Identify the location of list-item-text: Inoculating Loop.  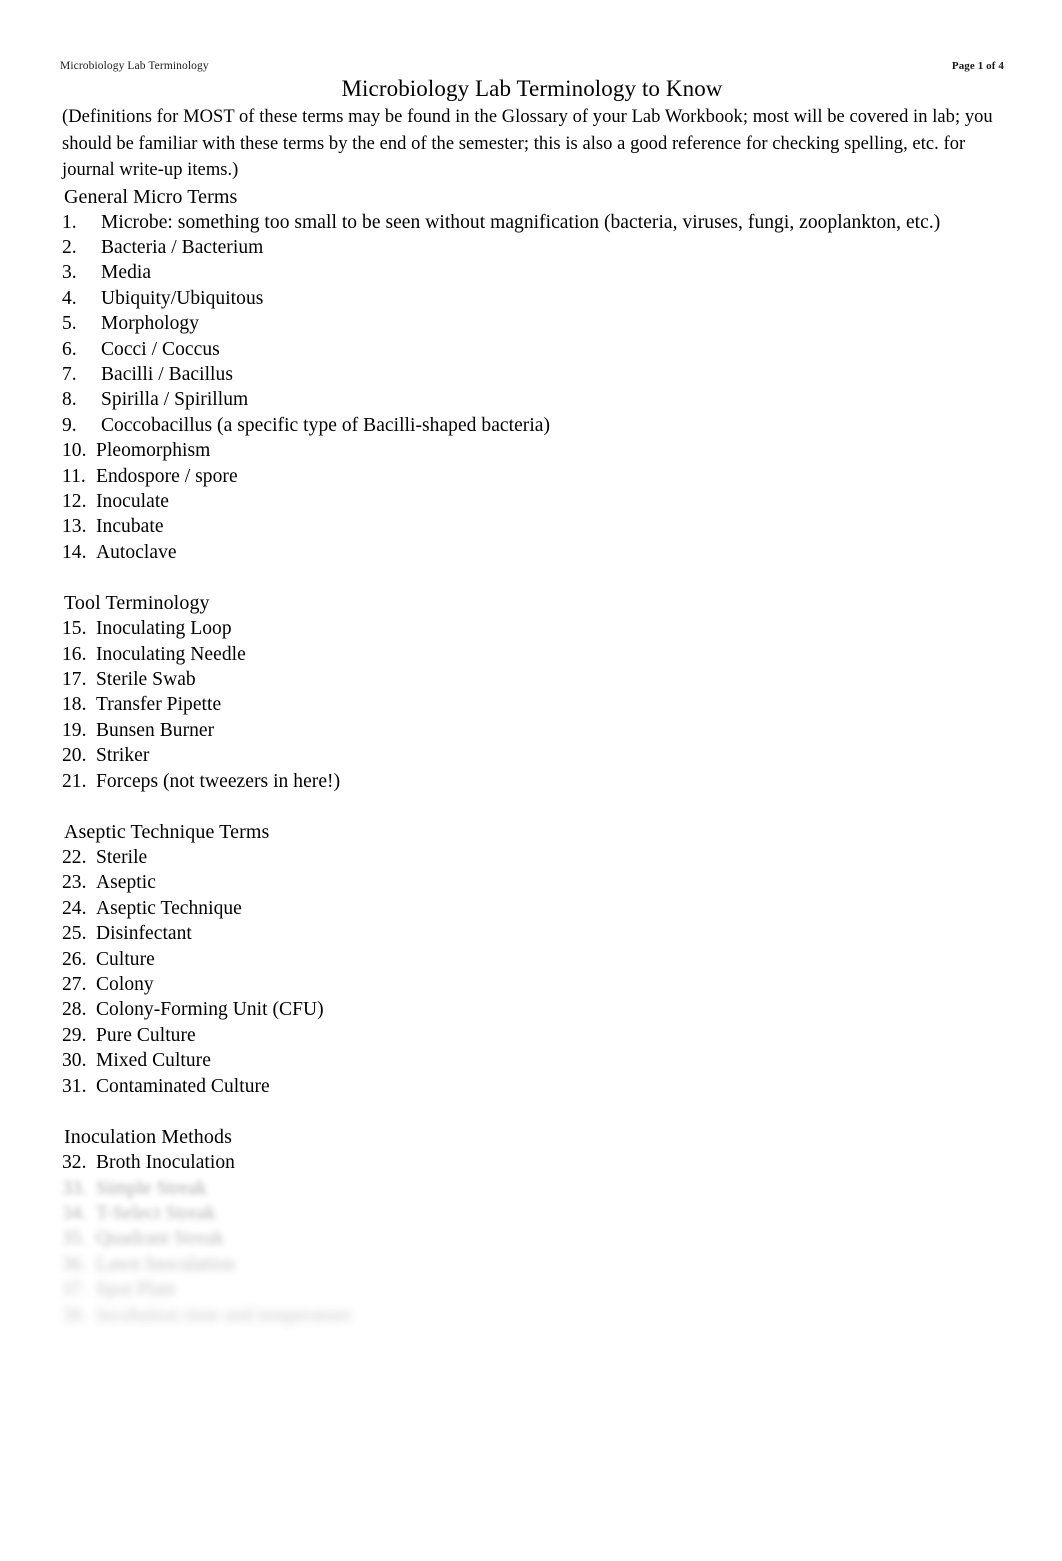
(164, 629).